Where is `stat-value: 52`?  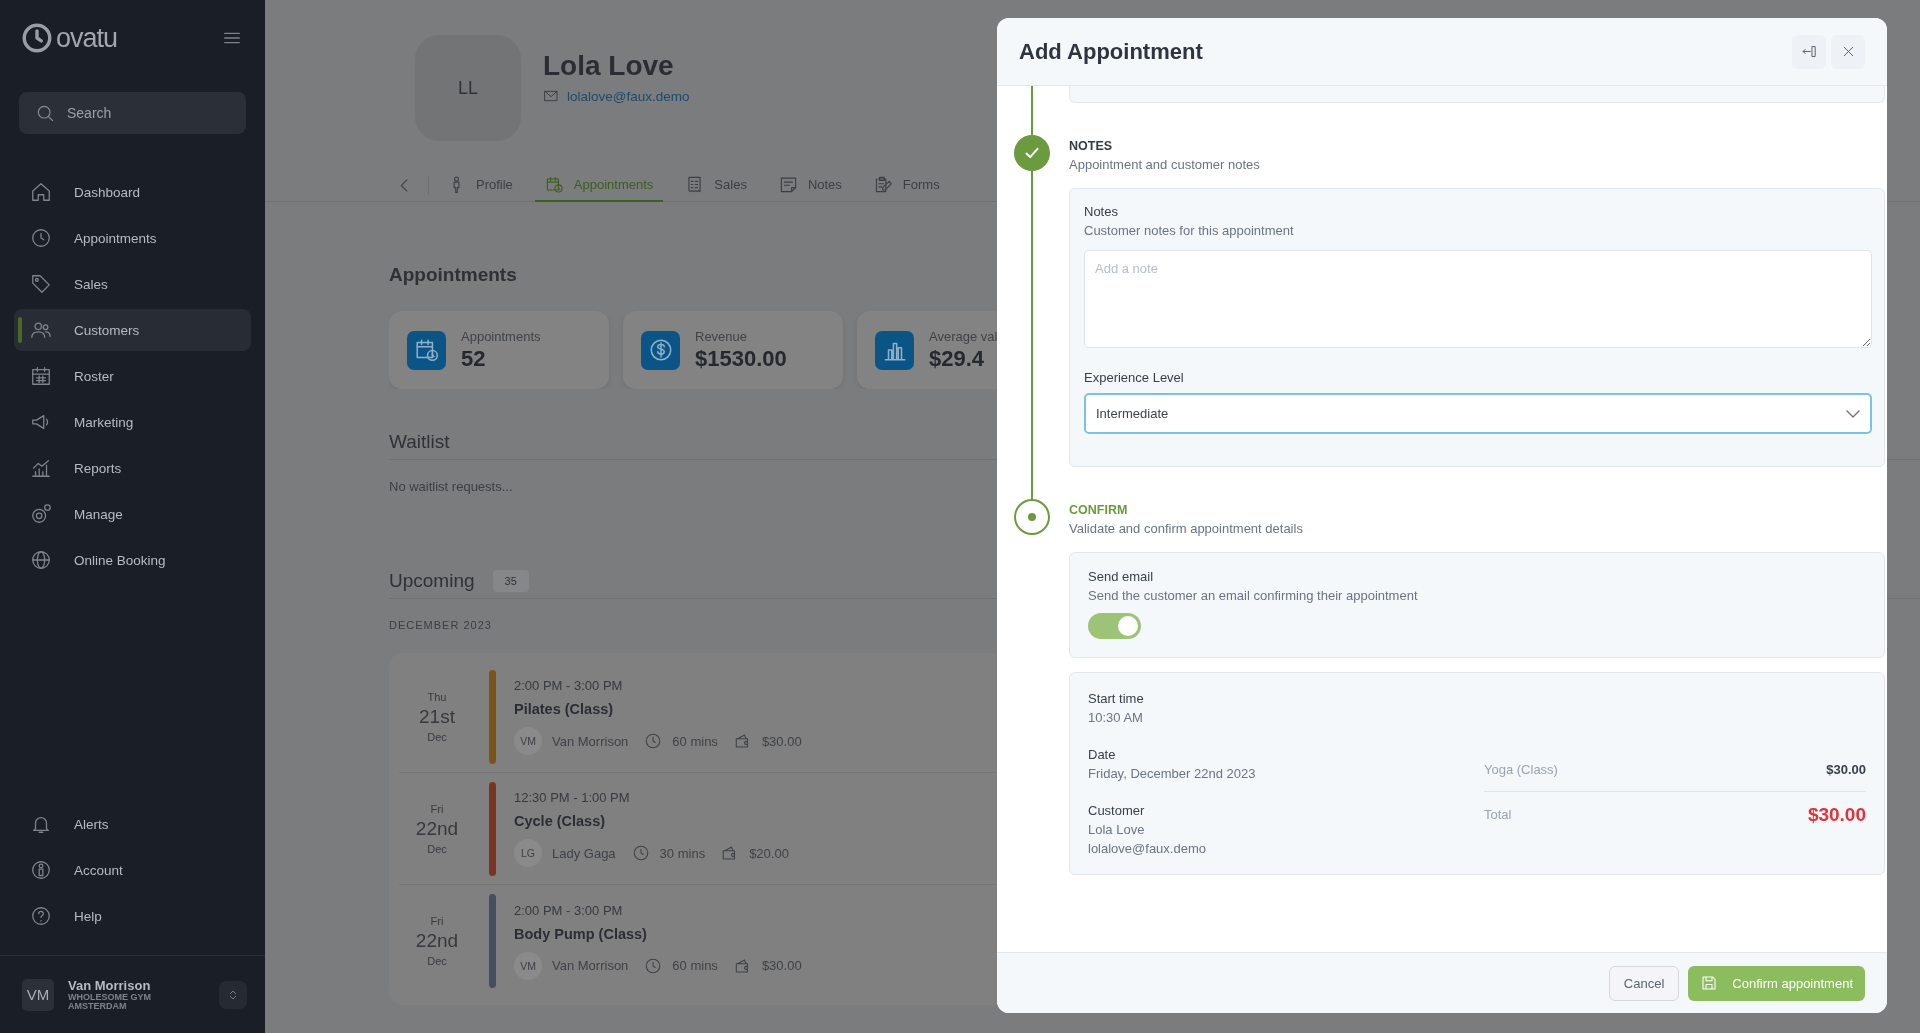
stat-value: 52 is located at coordinates (474, 358).